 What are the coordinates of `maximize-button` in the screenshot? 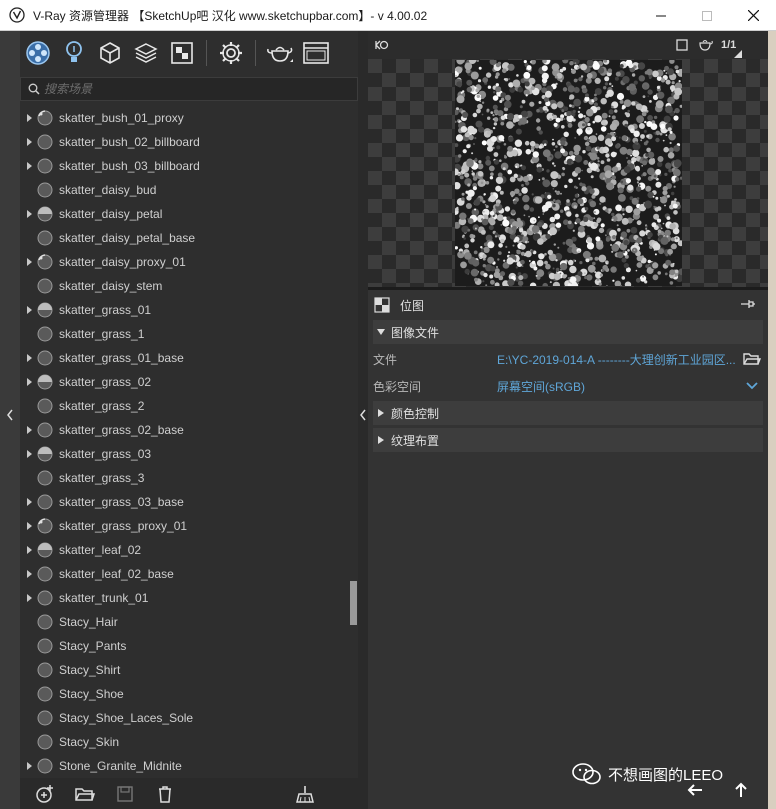 It's located at (707, 15).